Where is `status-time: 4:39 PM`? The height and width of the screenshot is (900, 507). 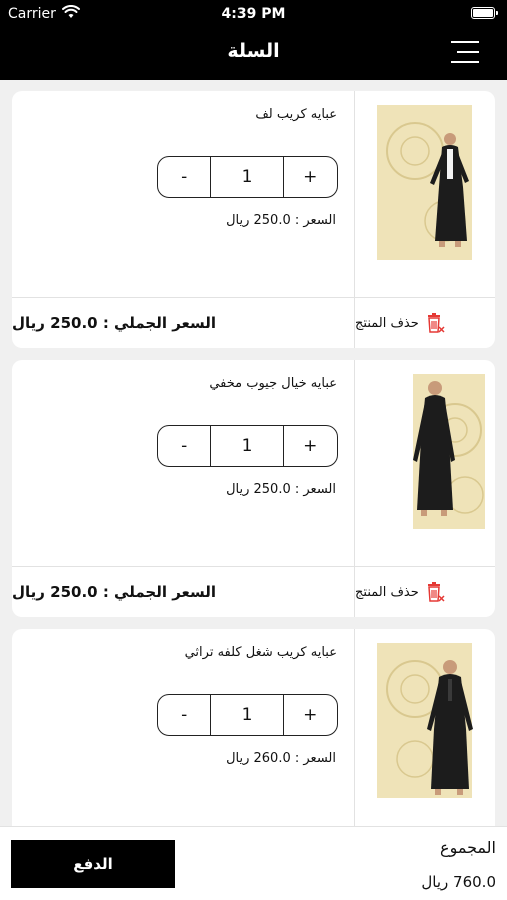
status-time: 4:39 PM is located at coordinates (253, 14).